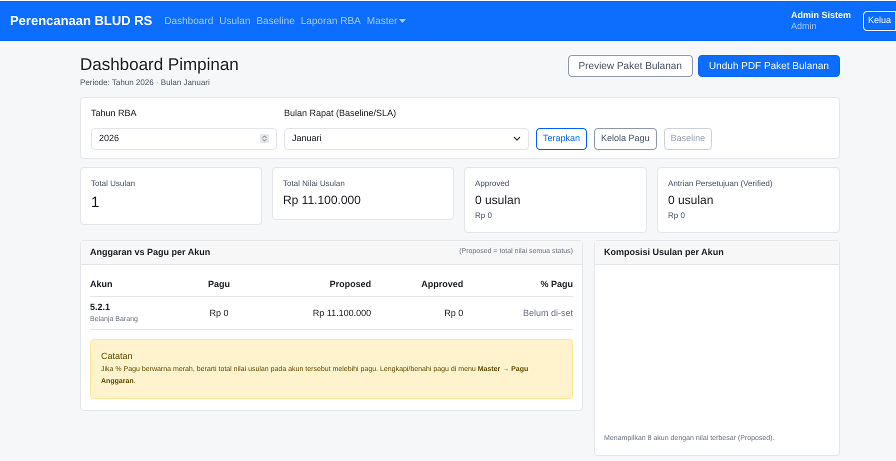 Image resolution: width=896 pixels, height=461 pixels. Describe the element at coordinates (406, 139) in the screenshot. I see `month-select: Januari` at that location.